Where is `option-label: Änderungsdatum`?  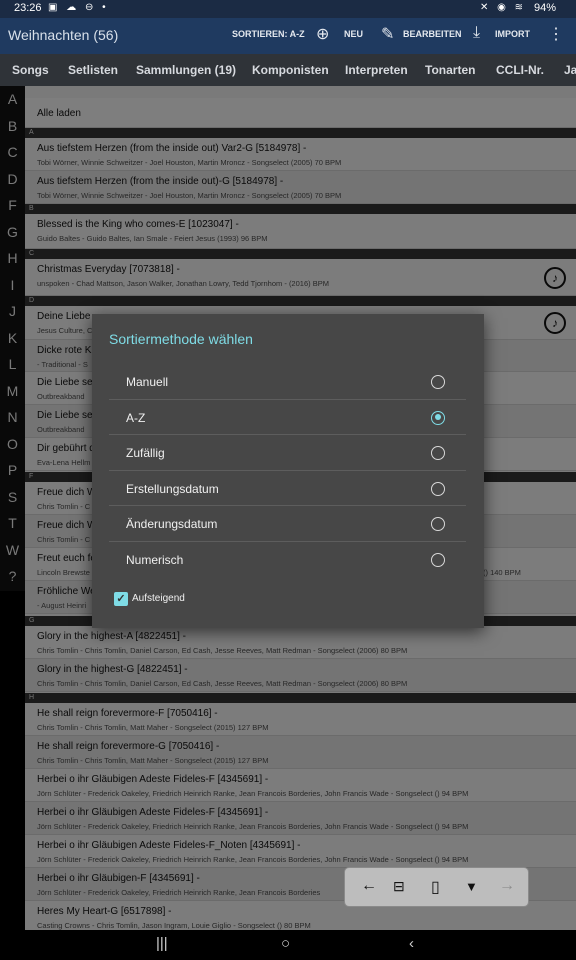
option-label: Änderungsdatum is located at coordinates (172, 524).